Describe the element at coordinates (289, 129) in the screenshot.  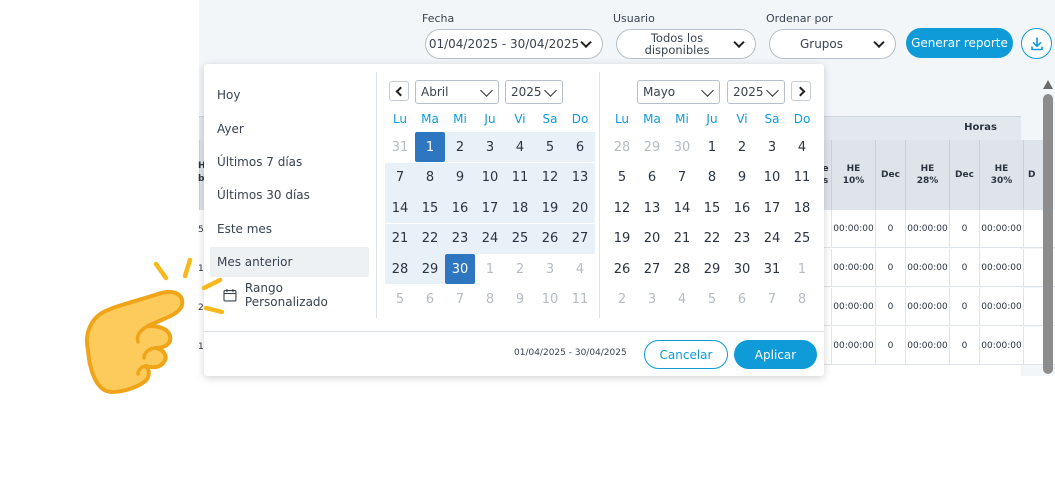
I see `preset-item: Ayer` at that location.